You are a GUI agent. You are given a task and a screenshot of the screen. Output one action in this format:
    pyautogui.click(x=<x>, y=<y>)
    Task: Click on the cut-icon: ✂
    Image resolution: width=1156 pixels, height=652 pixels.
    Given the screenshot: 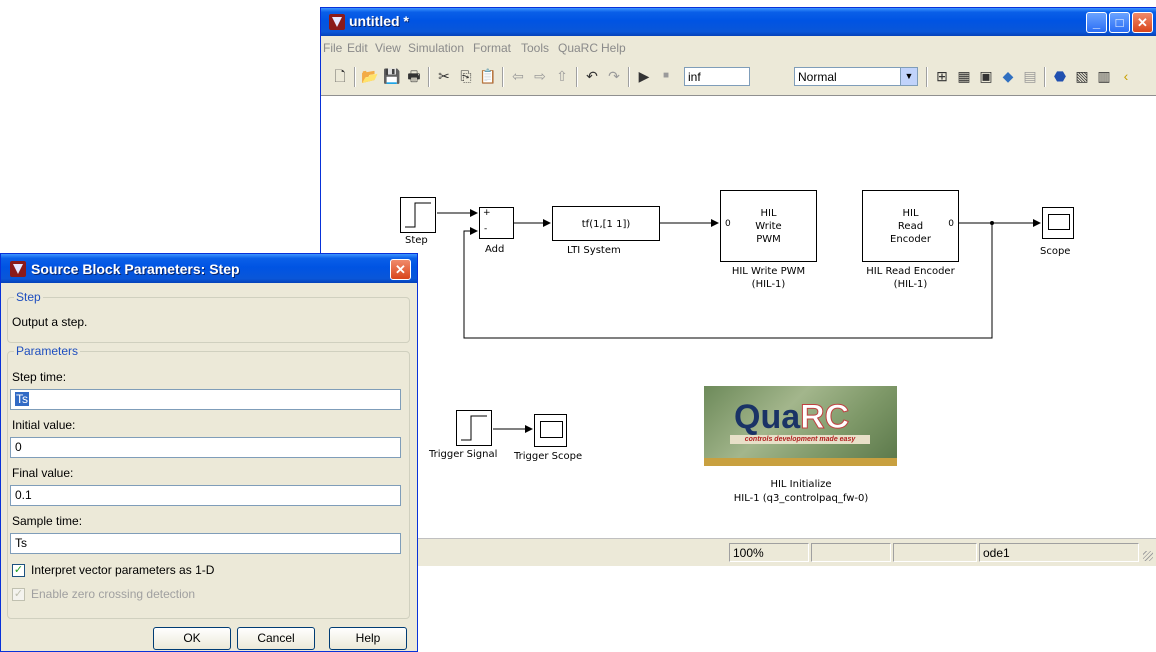 What is the action you would take?
    pyautogui.click(x=444, y=76)
    